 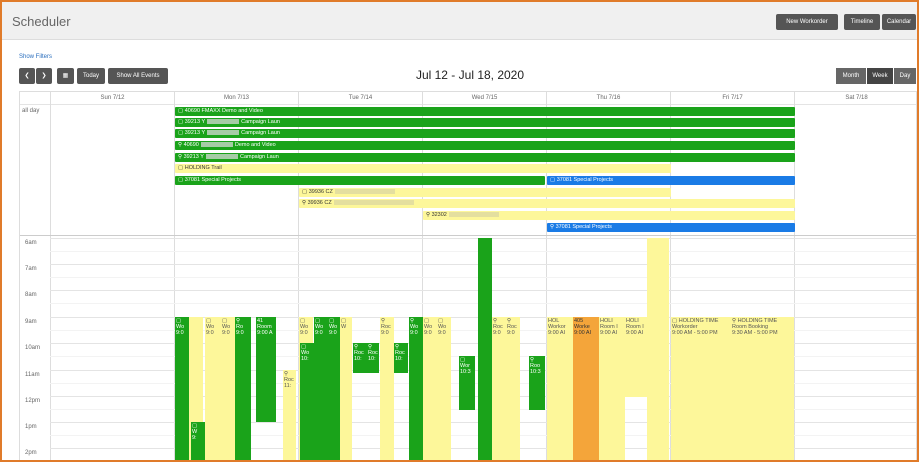 I want to click on timed-event: ⚲ Roc 11:, so click(x=289, y=415).